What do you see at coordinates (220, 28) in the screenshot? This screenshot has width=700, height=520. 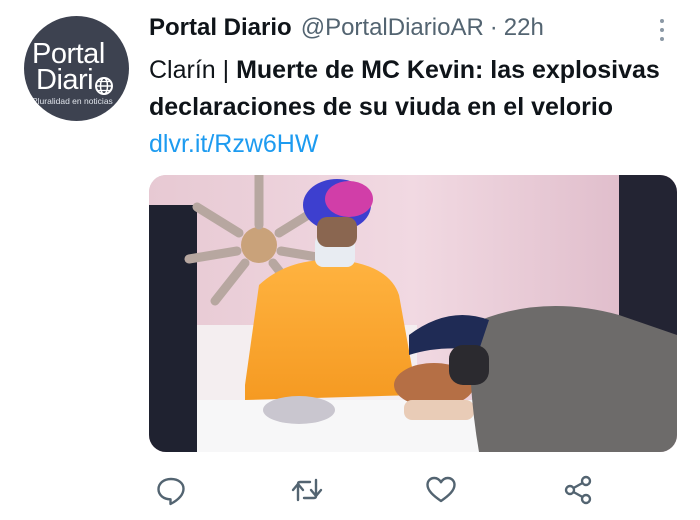 I see `account-name: Portal Diario` at bounding box center [220, 28].